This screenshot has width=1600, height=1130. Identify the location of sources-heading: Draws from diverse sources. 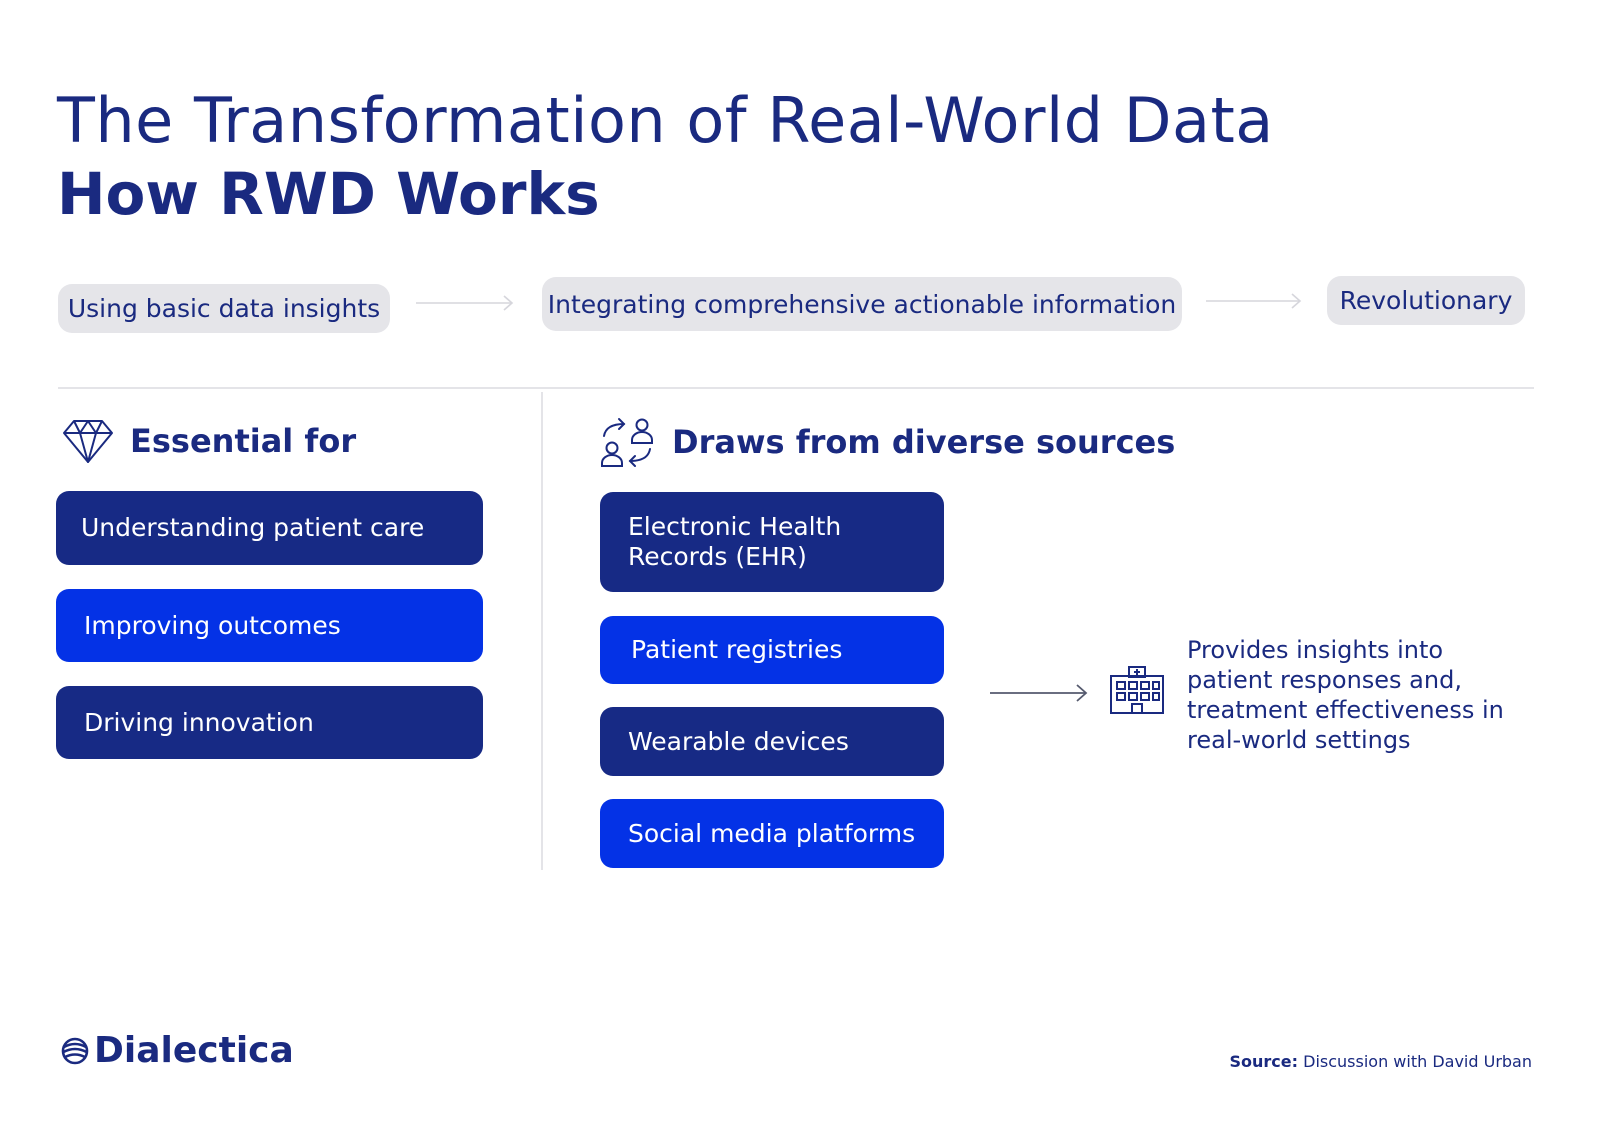
(886, 442).